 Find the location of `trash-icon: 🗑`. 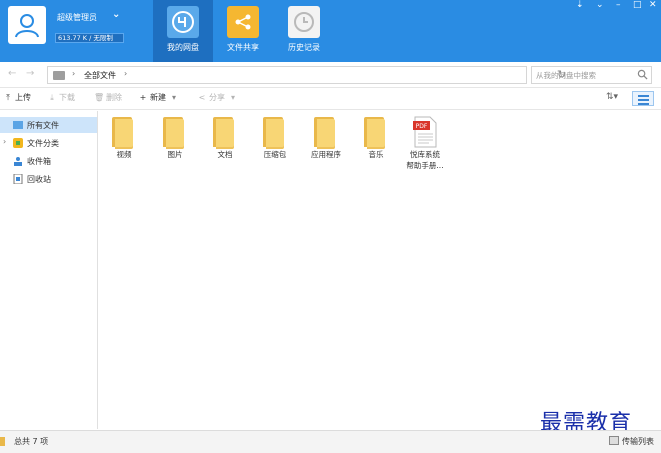

trash-icon: 🗑 is located at coordinates (99, 97).